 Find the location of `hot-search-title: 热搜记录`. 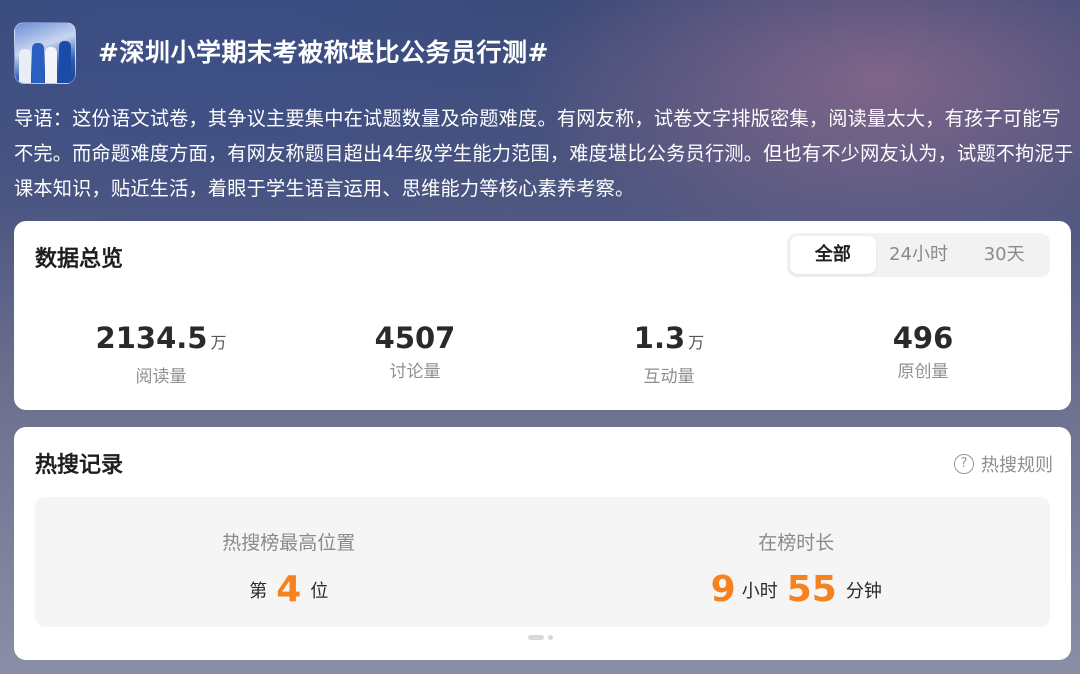

hot-search-title: 热搜记录 is located at coordinates (79, 465).